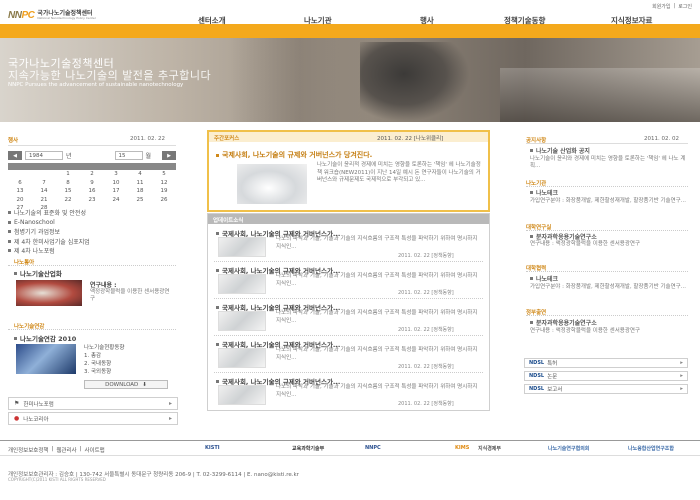 This screenshot has width=700, height=500. What do you see at coordinates (116, 191) in the screenshot?
I see `calendar-day: 17` at bounding box center [116, 191].